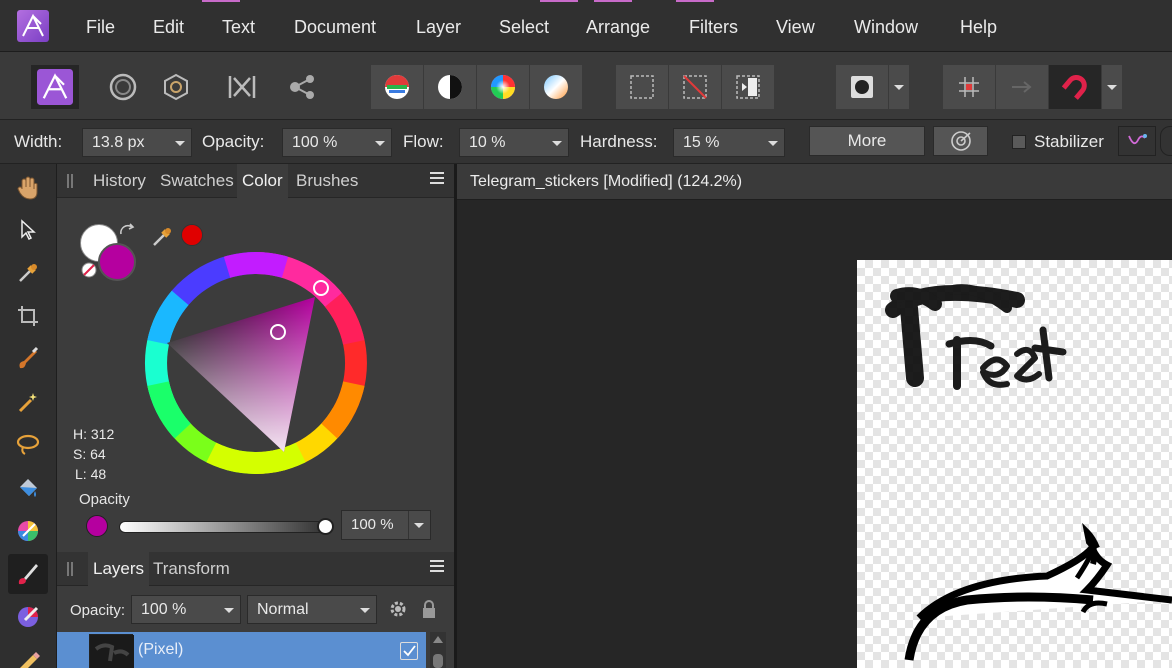 The image size is (1172, 668). Describe the element at coordinates (438, 639) in the screenshot. I see `scroll-up-icon` at that location.